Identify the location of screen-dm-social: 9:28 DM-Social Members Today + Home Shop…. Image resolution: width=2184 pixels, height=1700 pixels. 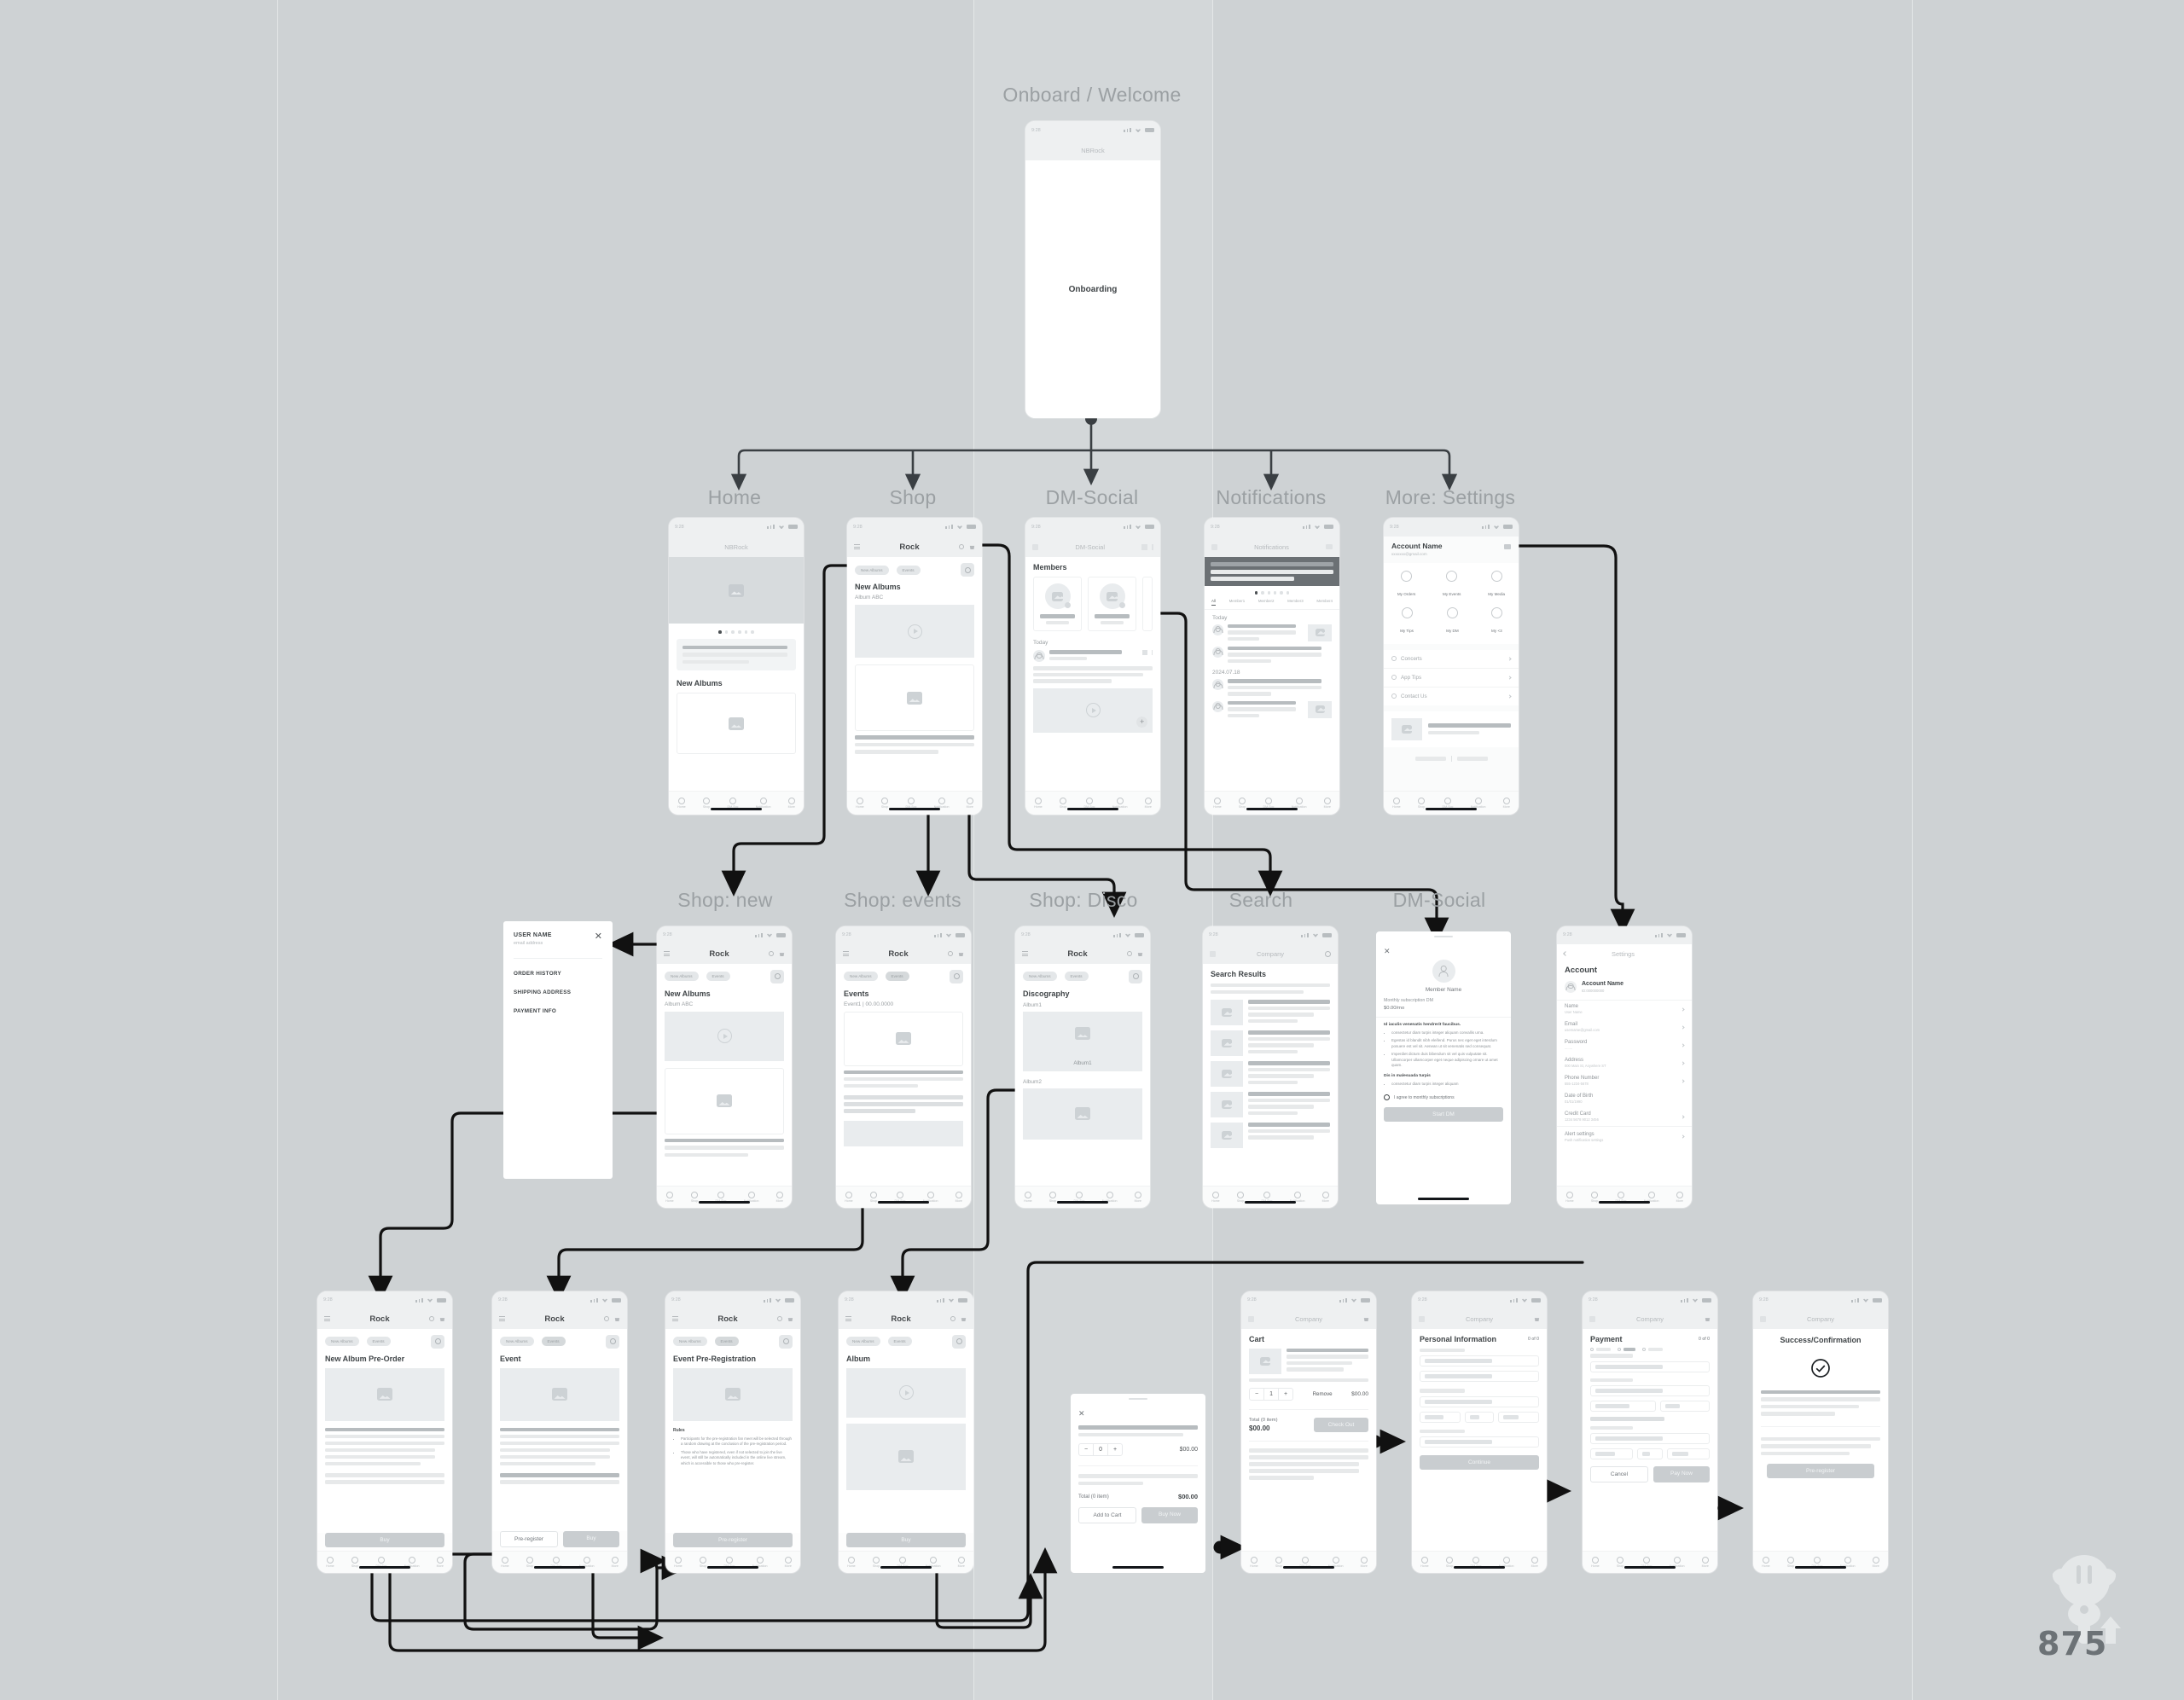
(1093, 666).